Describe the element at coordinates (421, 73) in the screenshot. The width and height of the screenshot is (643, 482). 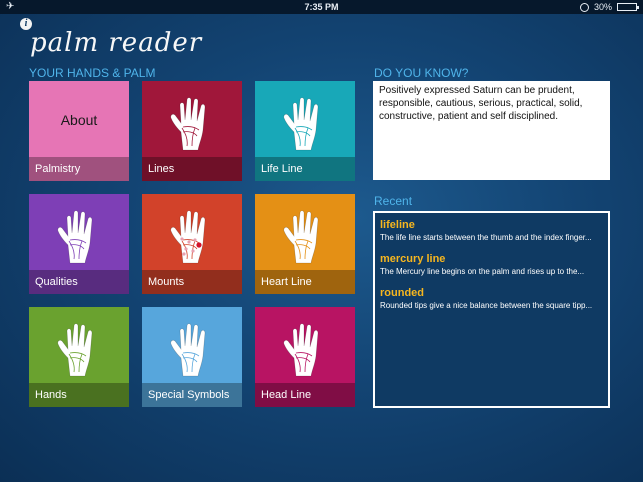
I see `did-you-know-label: DO YOU KNOW?` at that location.